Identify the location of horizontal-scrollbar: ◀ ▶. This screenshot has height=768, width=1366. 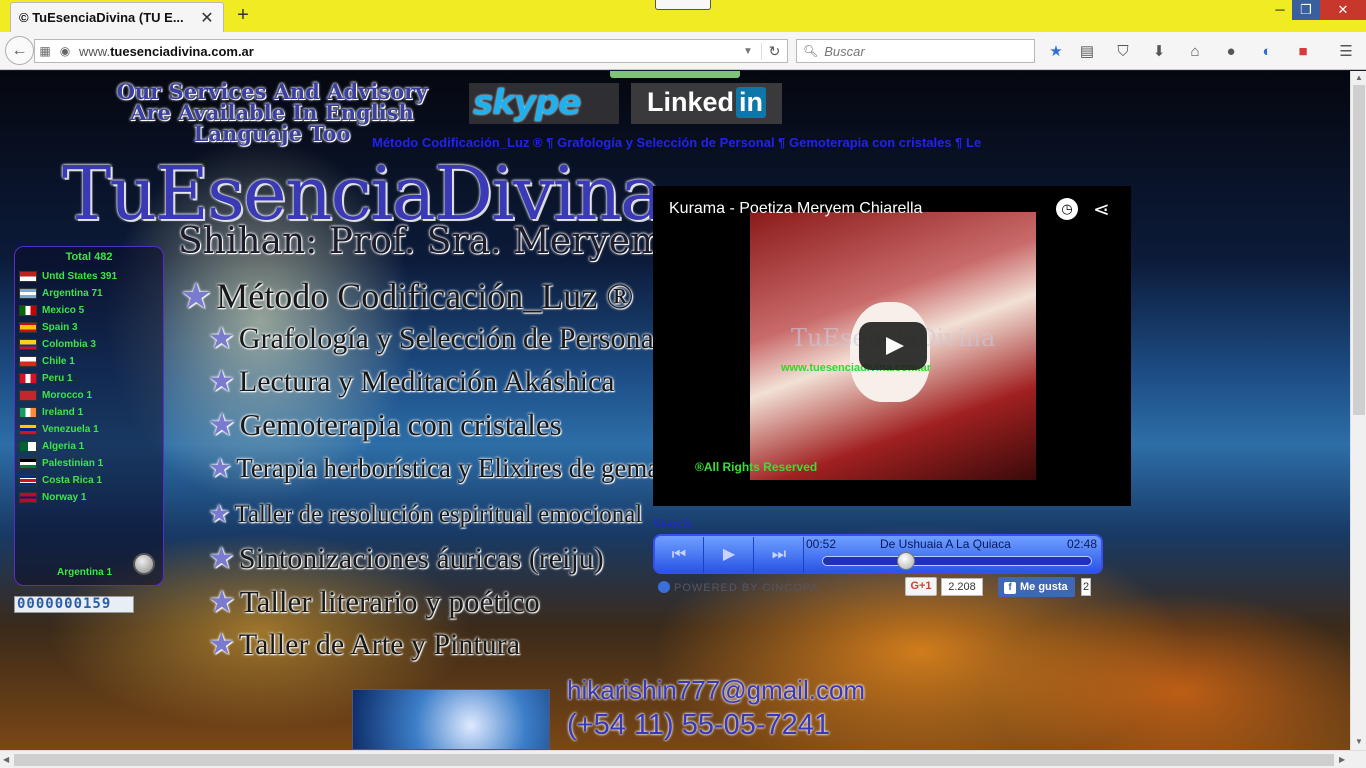
(683, 759).